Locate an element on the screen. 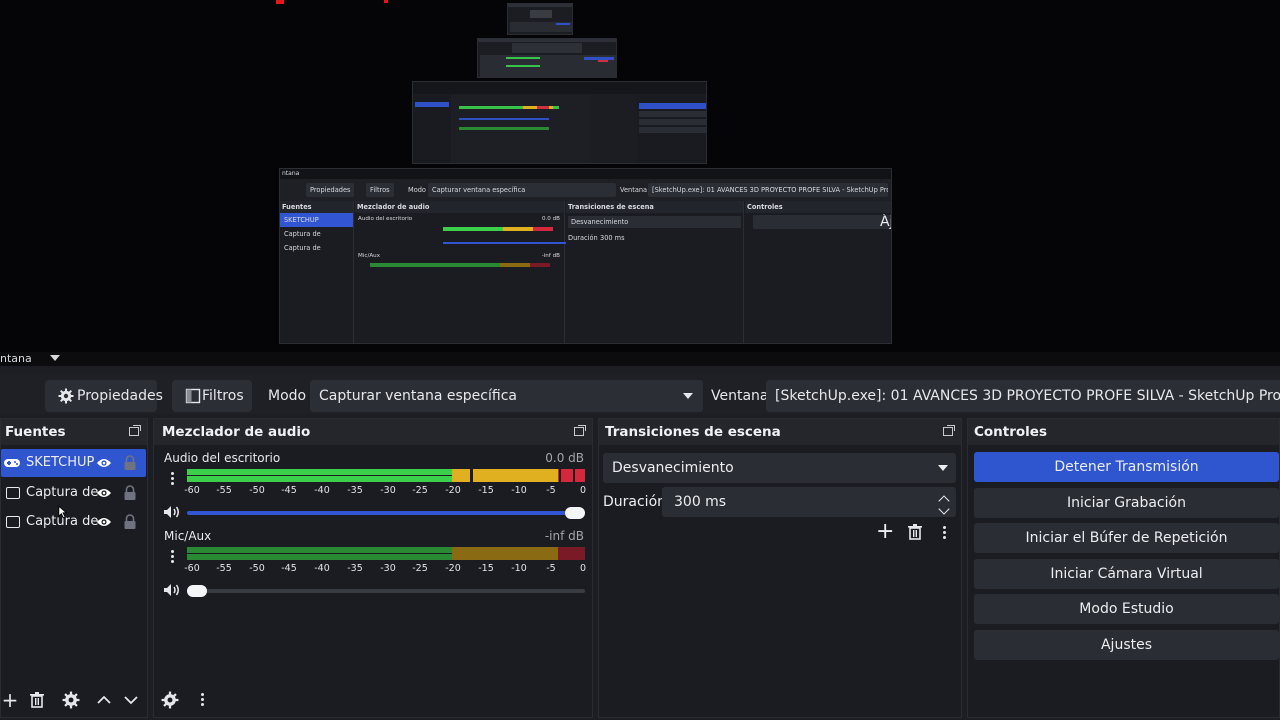 The image size is (1280, 720). filter-icon is located at coordinates (193, 396).